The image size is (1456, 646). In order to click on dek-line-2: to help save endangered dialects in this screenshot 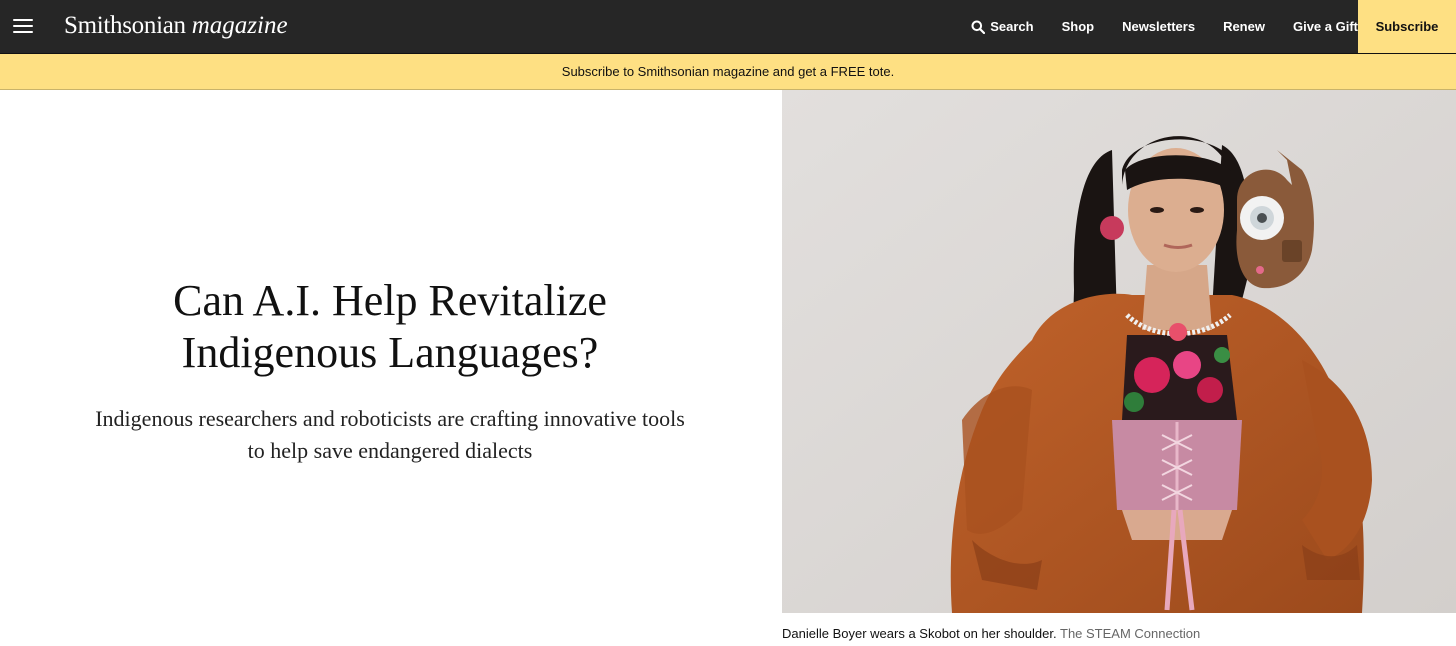, I will do `click(390, 450)`.